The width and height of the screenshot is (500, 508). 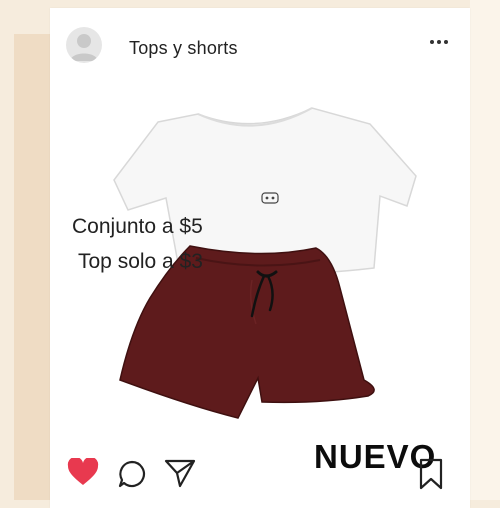 I want to click on more-options-icon, so click(x=439, y=42).